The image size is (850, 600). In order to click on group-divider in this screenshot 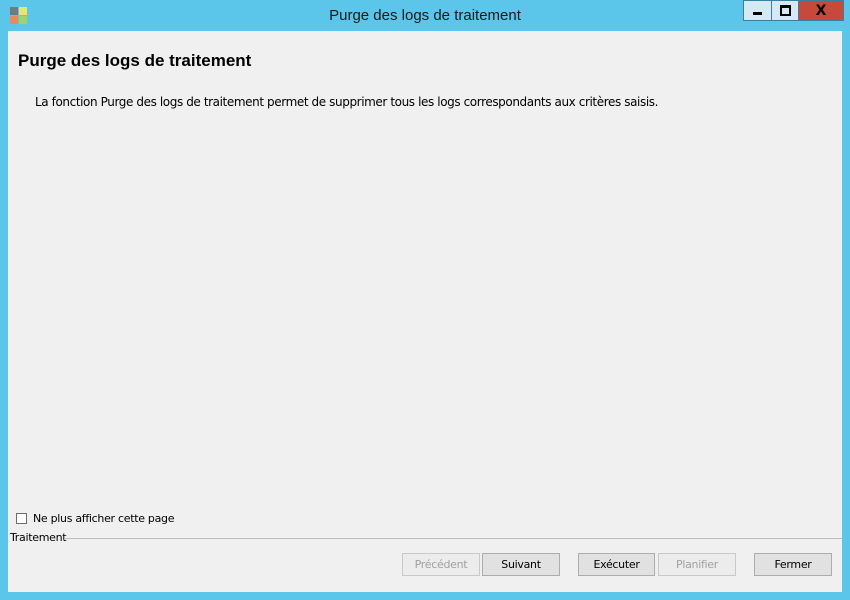, I will do `click(453, 538)`.